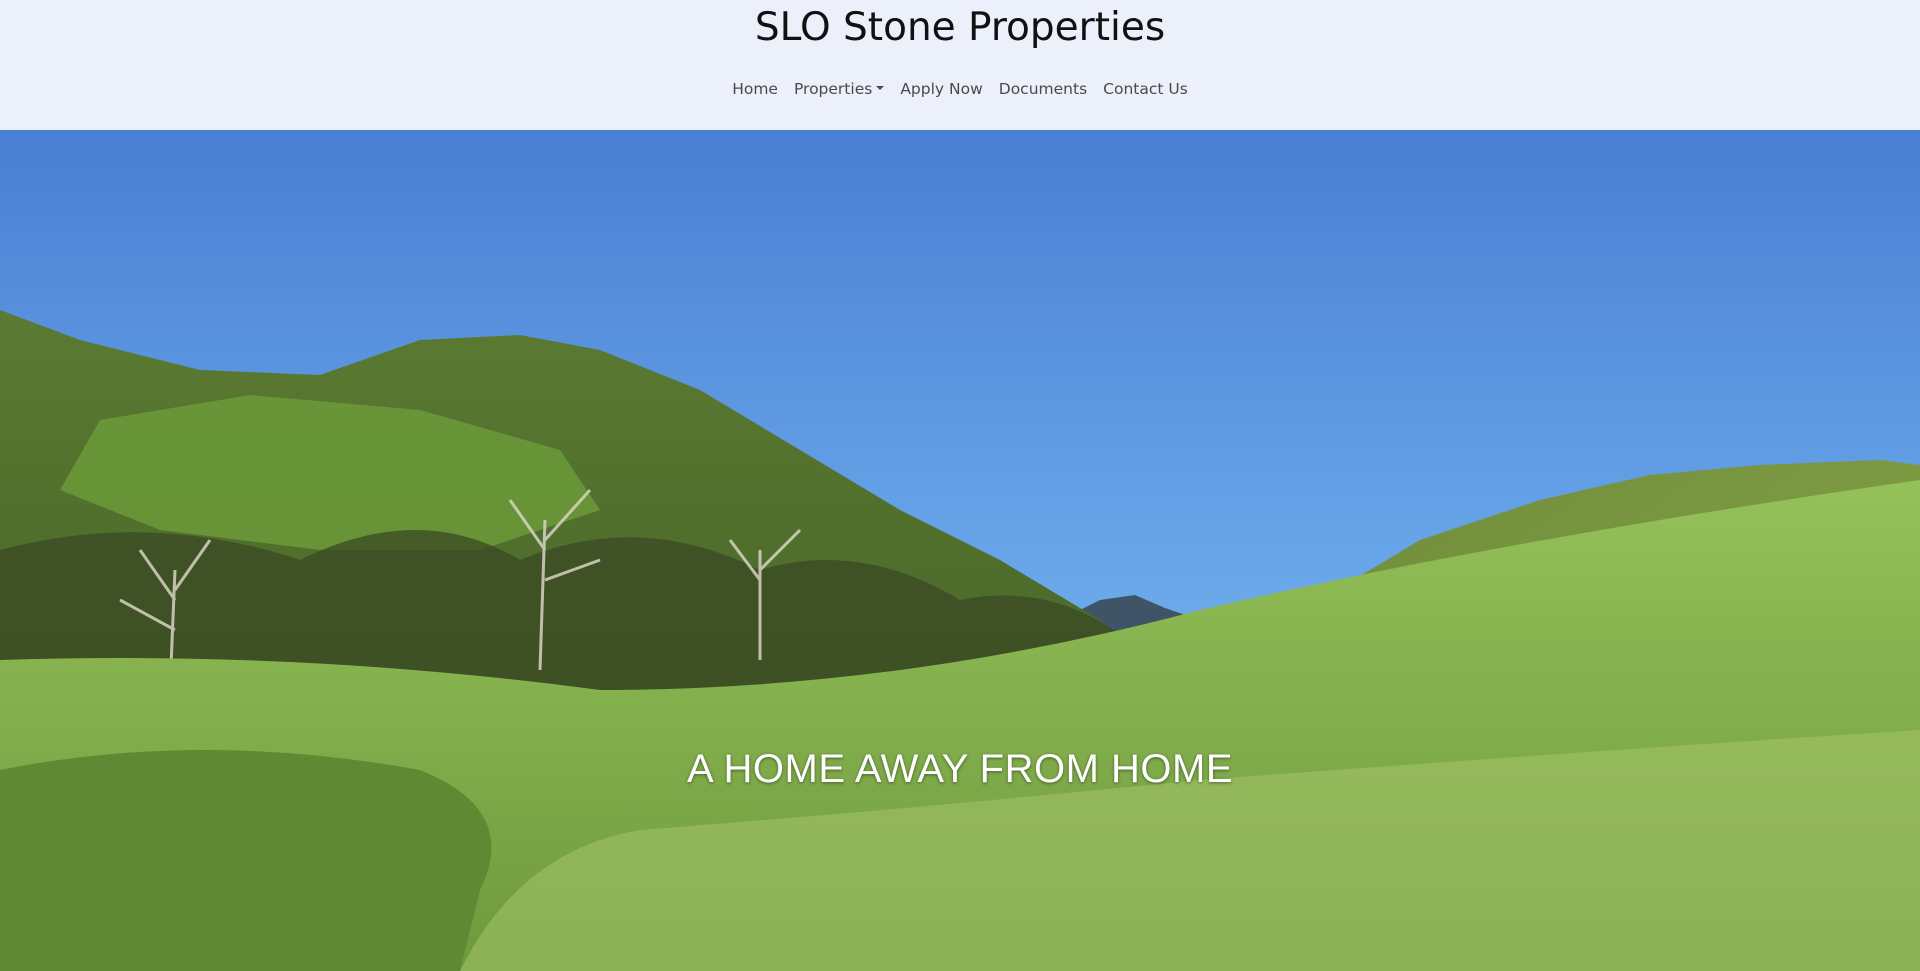 This screenshot has height=971, width=1920. Describe the element at coordinates (833, 89) in the screenshot. I see `nav-properties-label: Properties` at that location.